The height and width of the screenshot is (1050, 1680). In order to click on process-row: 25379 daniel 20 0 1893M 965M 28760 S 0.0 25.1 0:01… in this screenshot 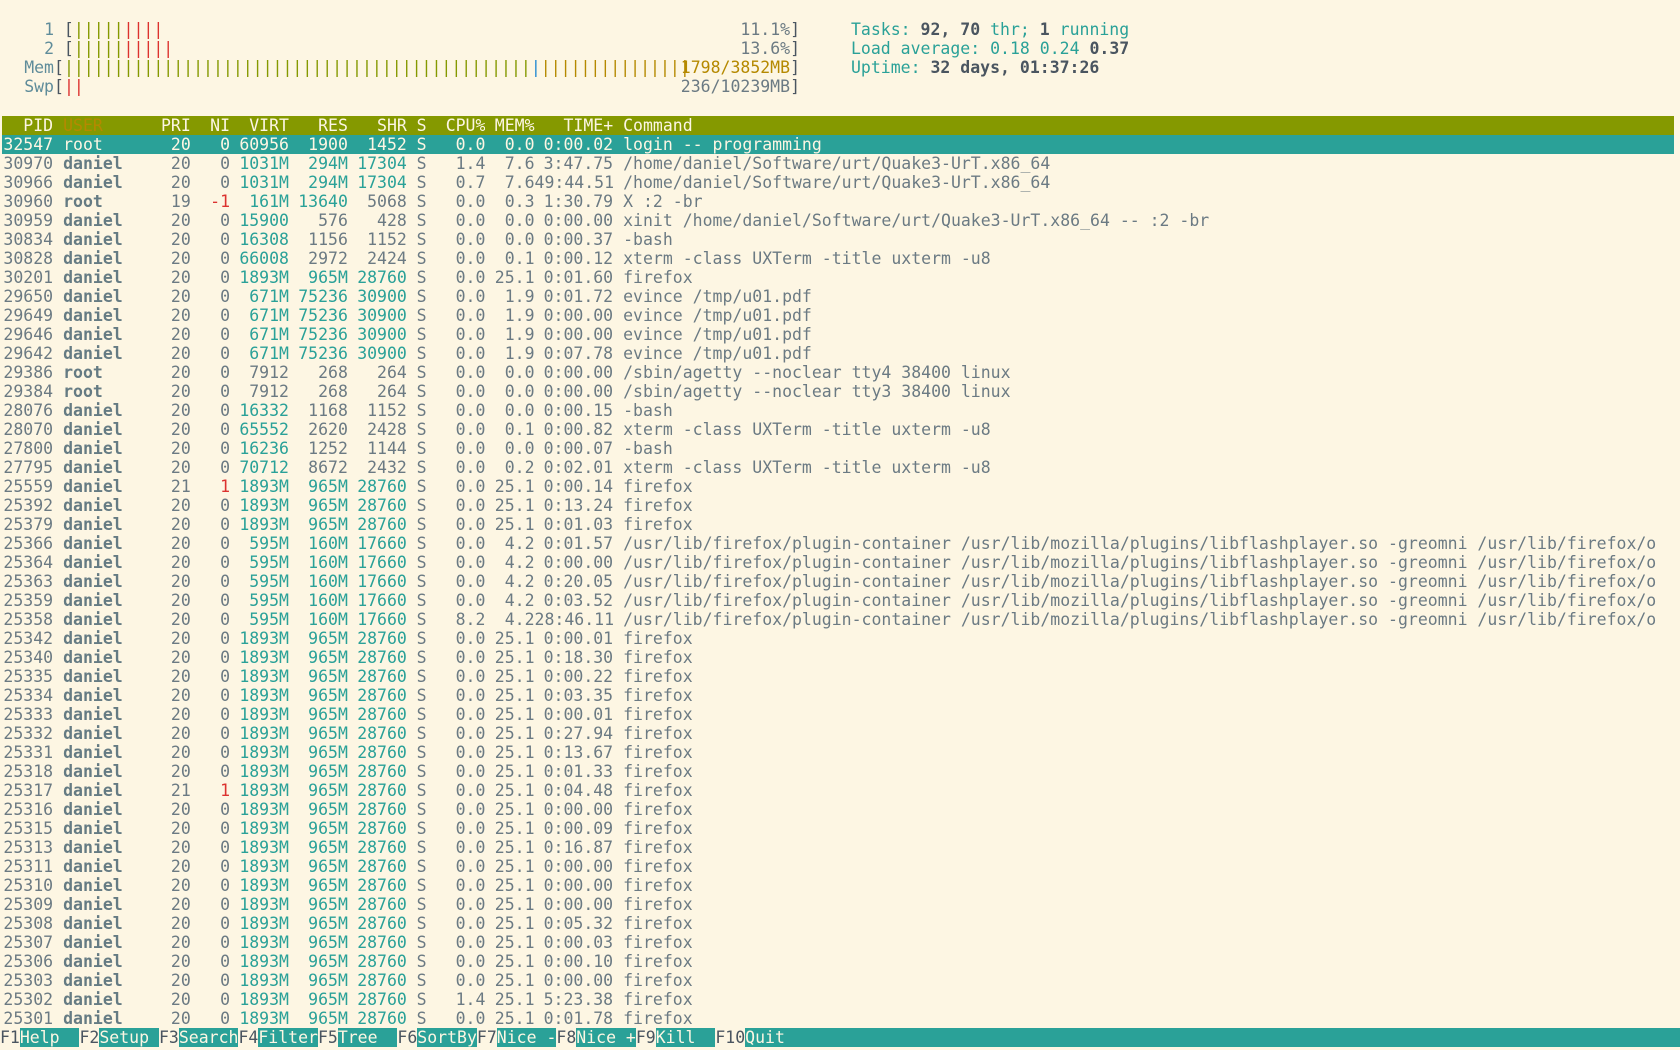, I will do `click(838, 524)`.